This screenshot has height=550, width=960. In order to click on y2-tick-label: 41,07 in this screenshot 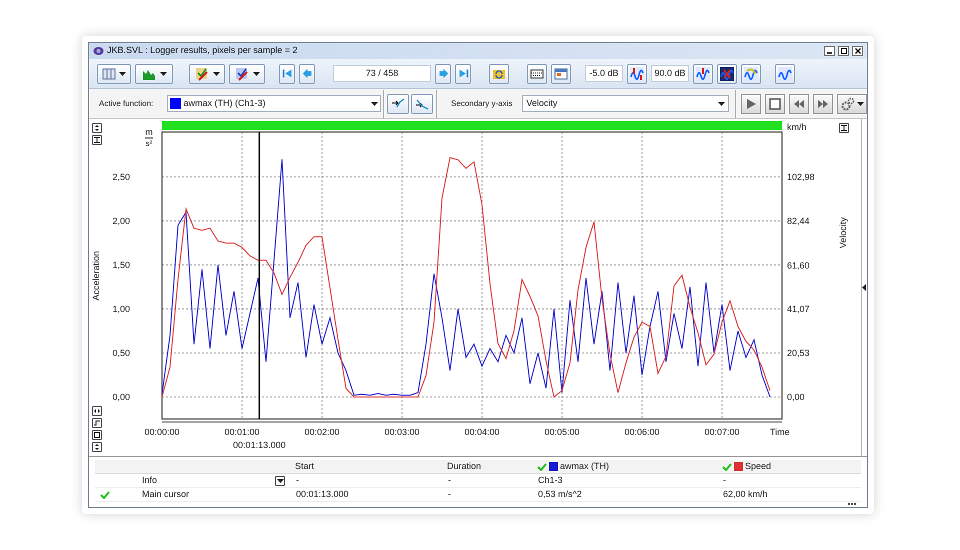, I will do `click(798, 309)`.